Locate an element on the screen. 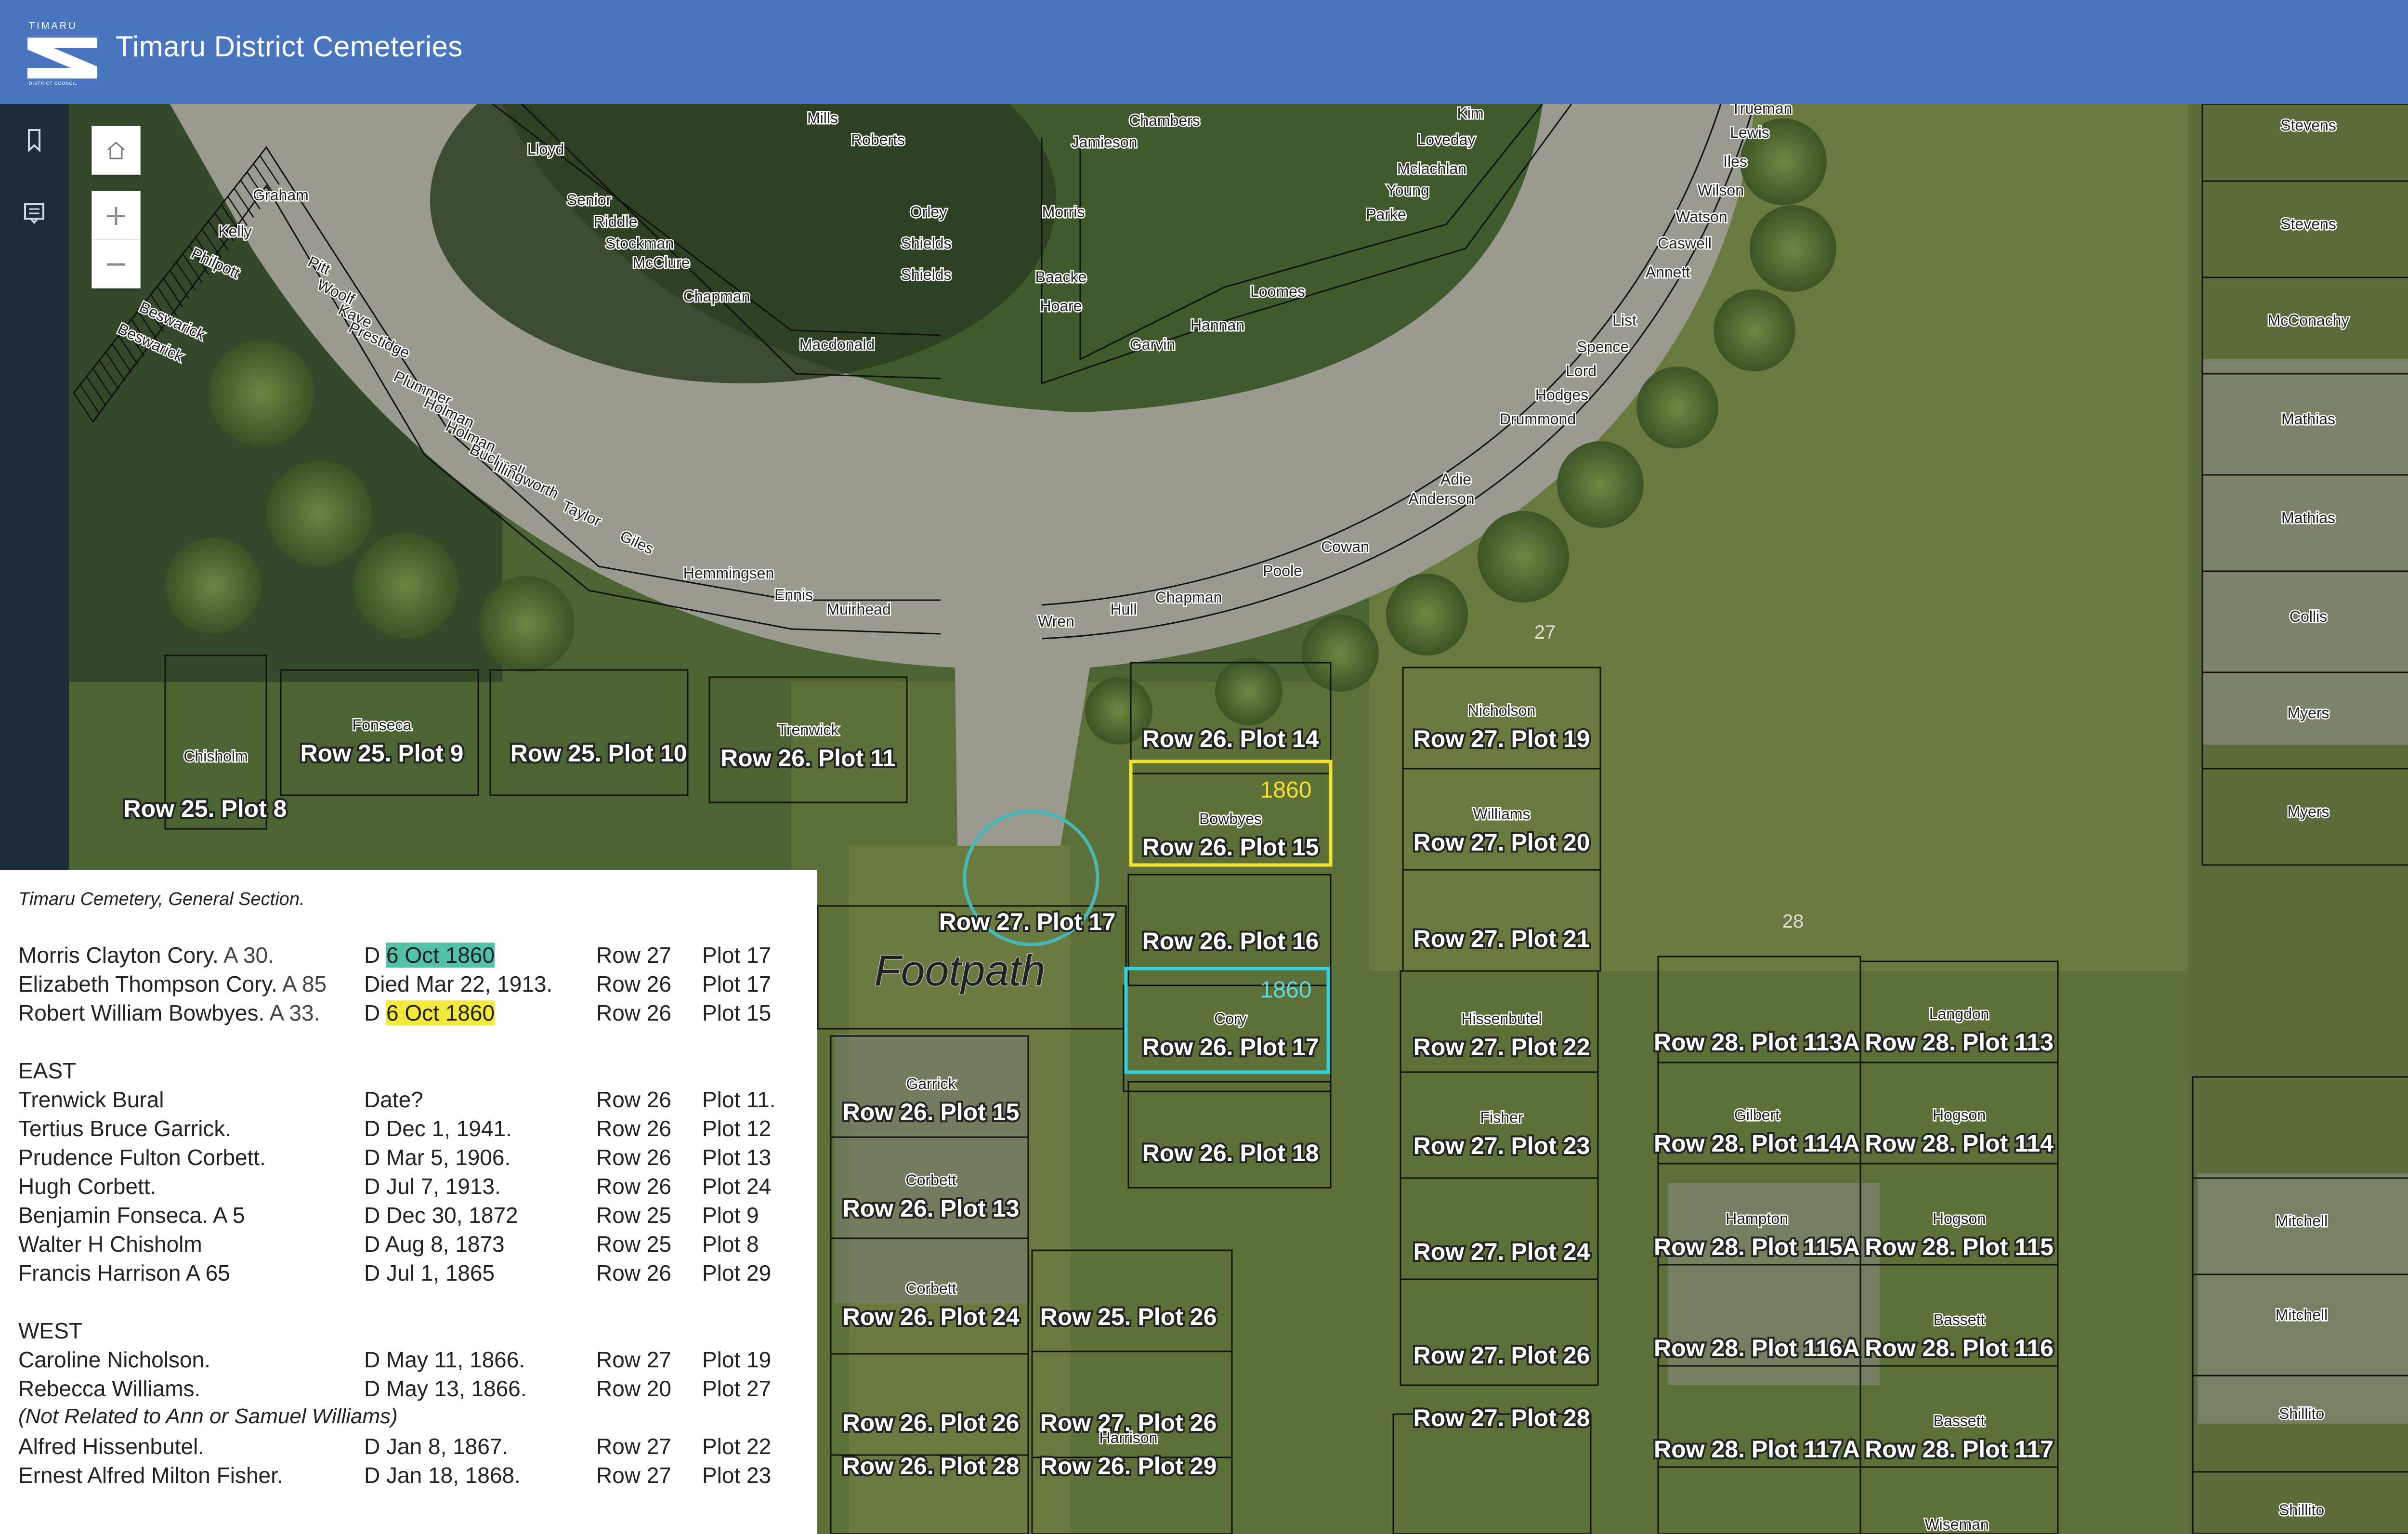 This screenshot has height=1534, width=2408. plot-label-r26p26: Row 26. Plot 26 is located at coordinates (931, 1422).